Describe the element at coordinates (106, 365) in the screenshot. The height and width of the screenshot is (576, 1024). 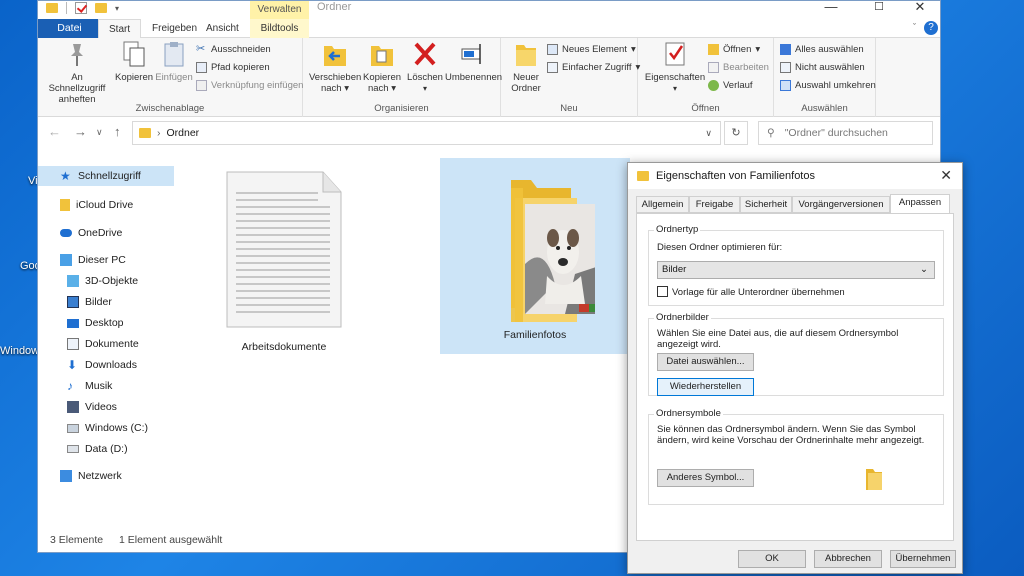
I see `nav-downloads: ⬇ Downloads` at that location.